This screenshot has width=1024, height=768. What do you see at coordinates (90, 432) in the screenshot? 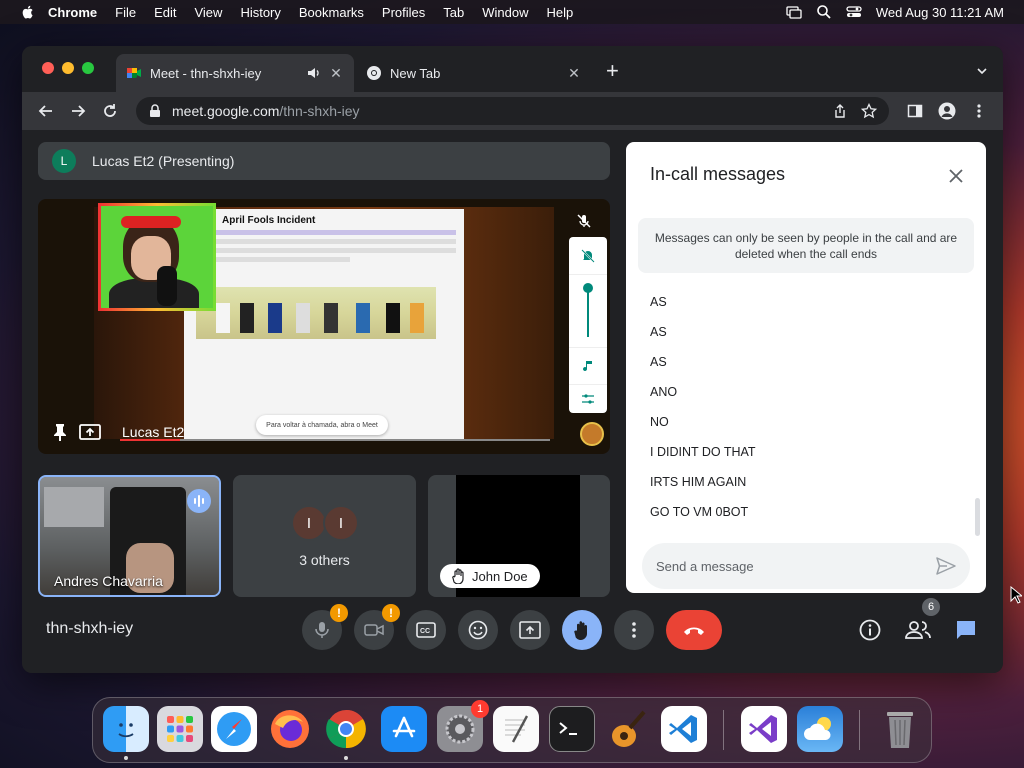
I see `screen-share-icon` at bounding box center [90, 432].